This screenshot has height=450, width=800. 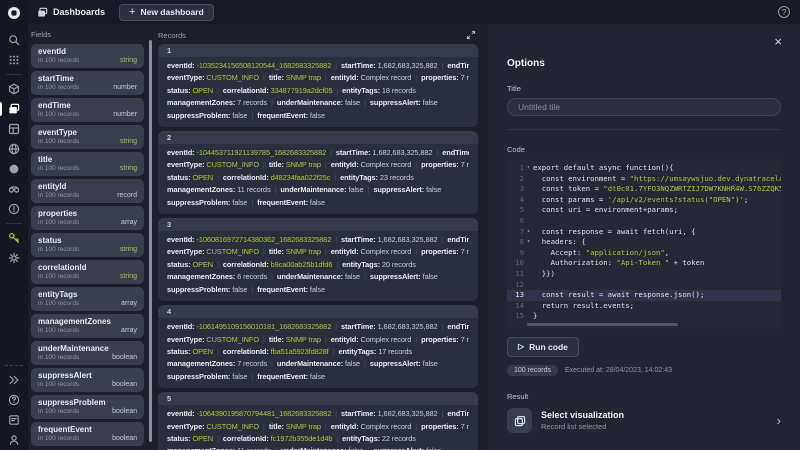 I want to click on field-card-eventId: eventId in 100 records string, so click(x=87, y=56).